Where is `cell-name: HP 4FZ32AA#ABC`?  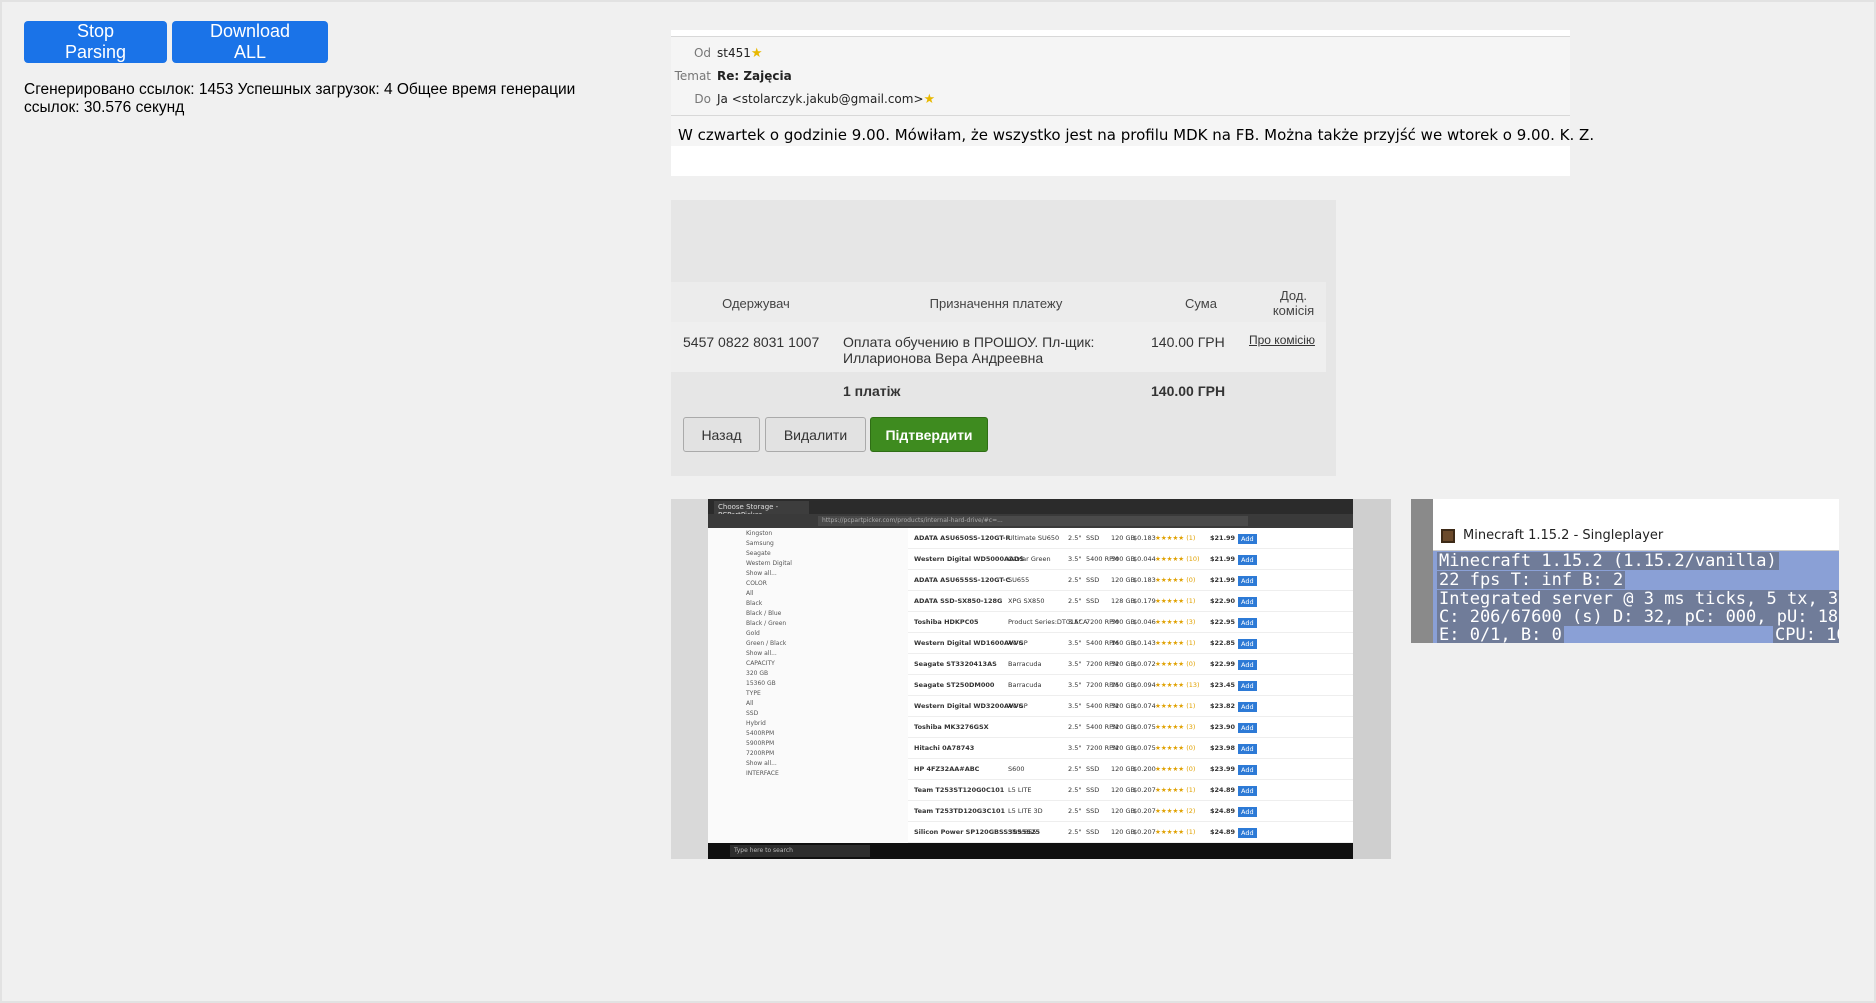
cell-name: HP 4FZ32AA#ABC is located at coordinates (947, 769).